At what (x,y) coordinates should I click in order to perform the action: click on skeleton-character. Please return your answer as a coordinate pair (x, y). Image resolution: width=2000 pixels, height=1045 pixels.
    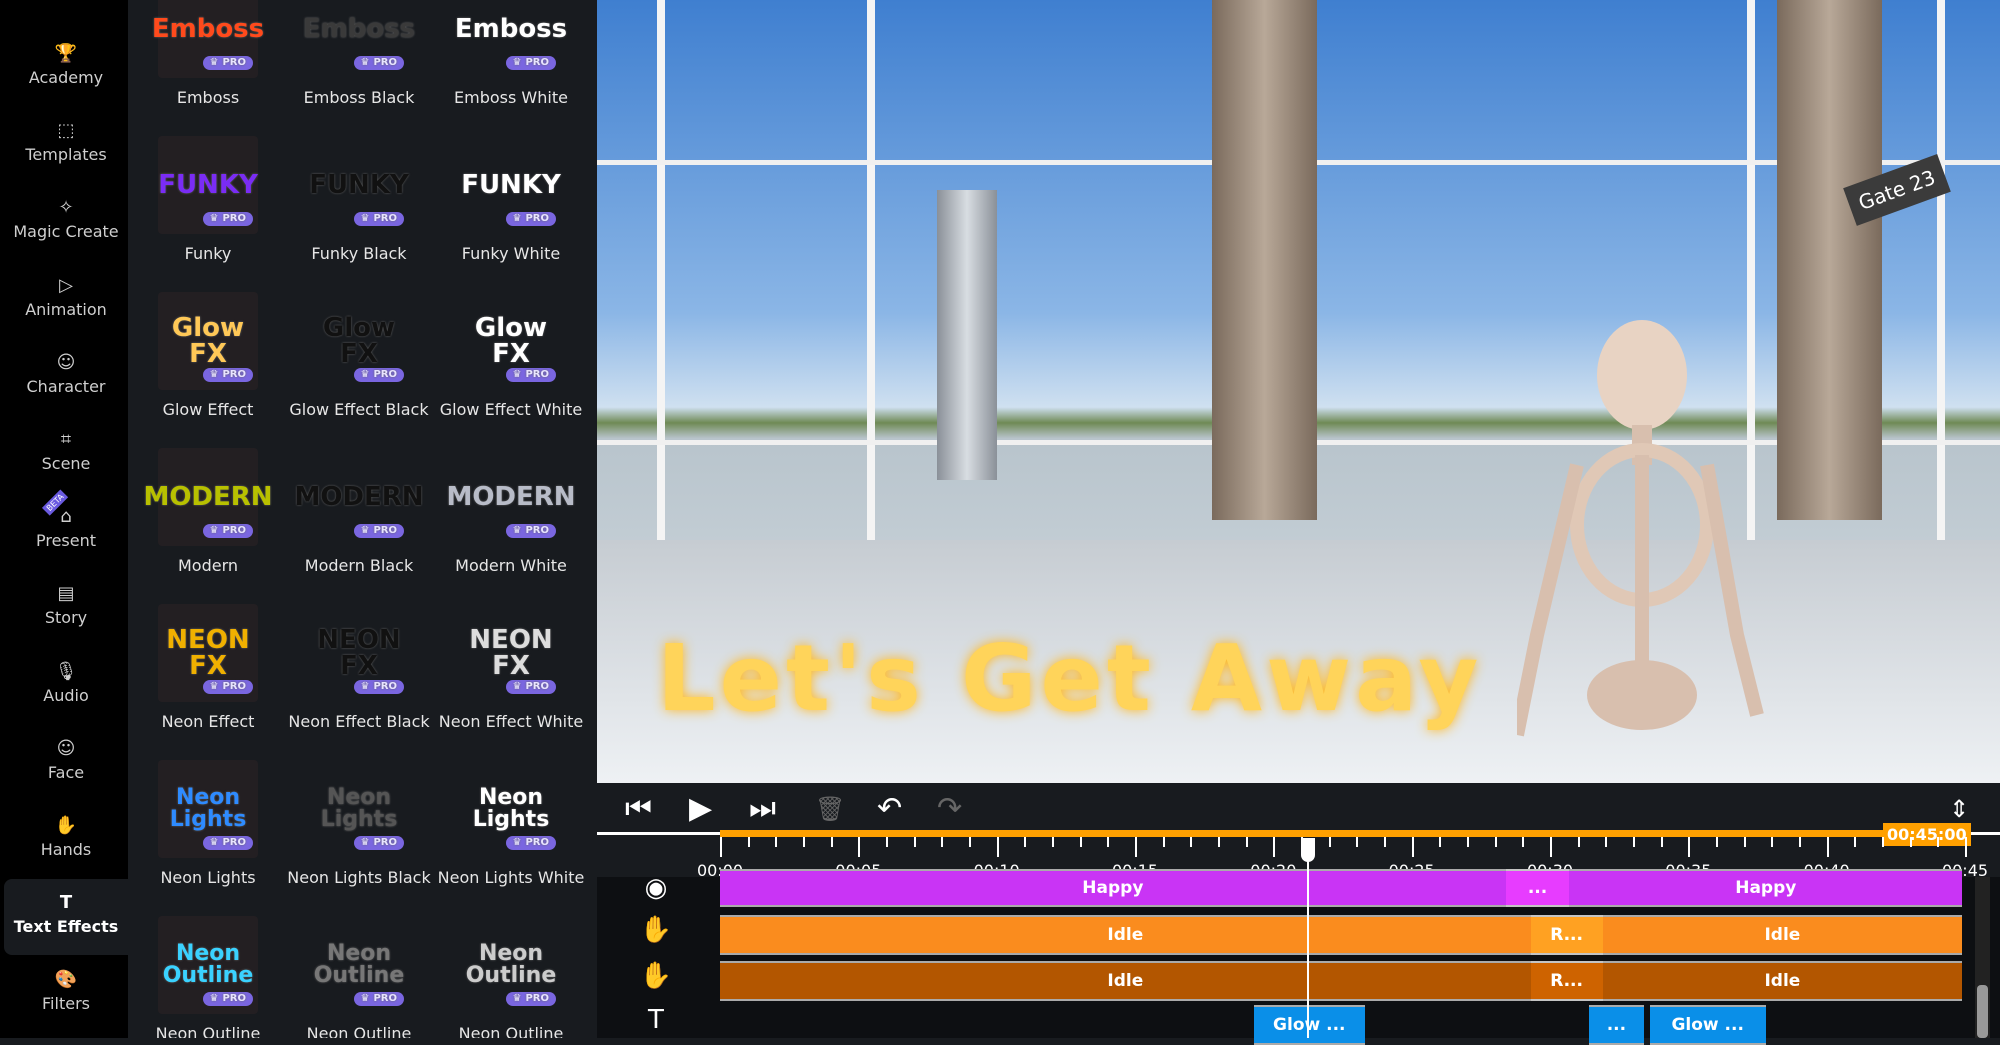
    Looking at the image, I should click on (1642, 549).